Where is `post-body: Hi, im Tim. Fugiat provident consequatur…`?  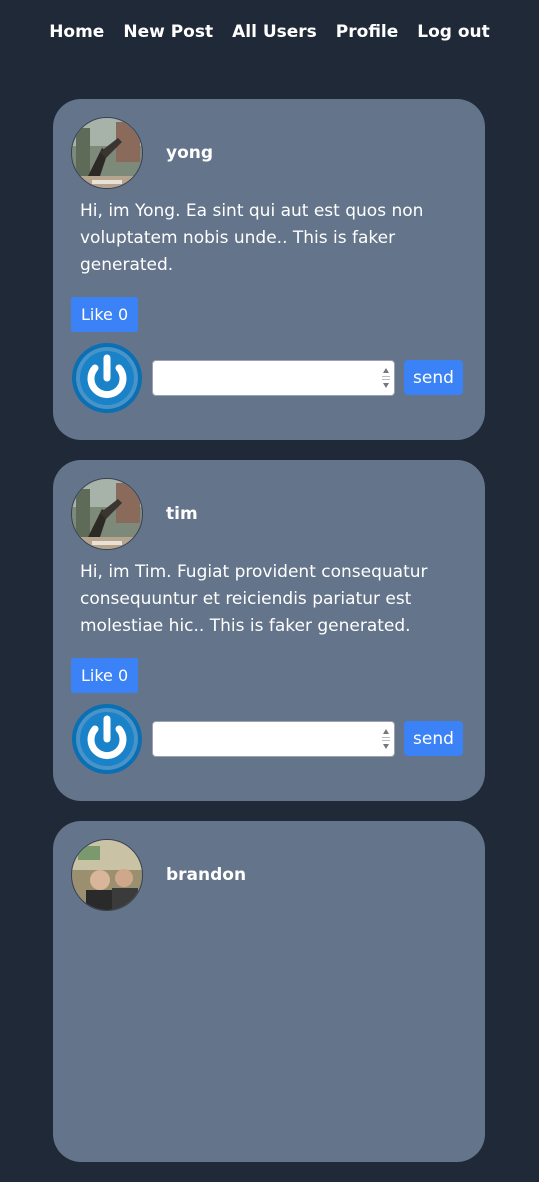 post-body: Hi, im Tim. Fugiat provident consequatur… is located at coordinates (254, 599).